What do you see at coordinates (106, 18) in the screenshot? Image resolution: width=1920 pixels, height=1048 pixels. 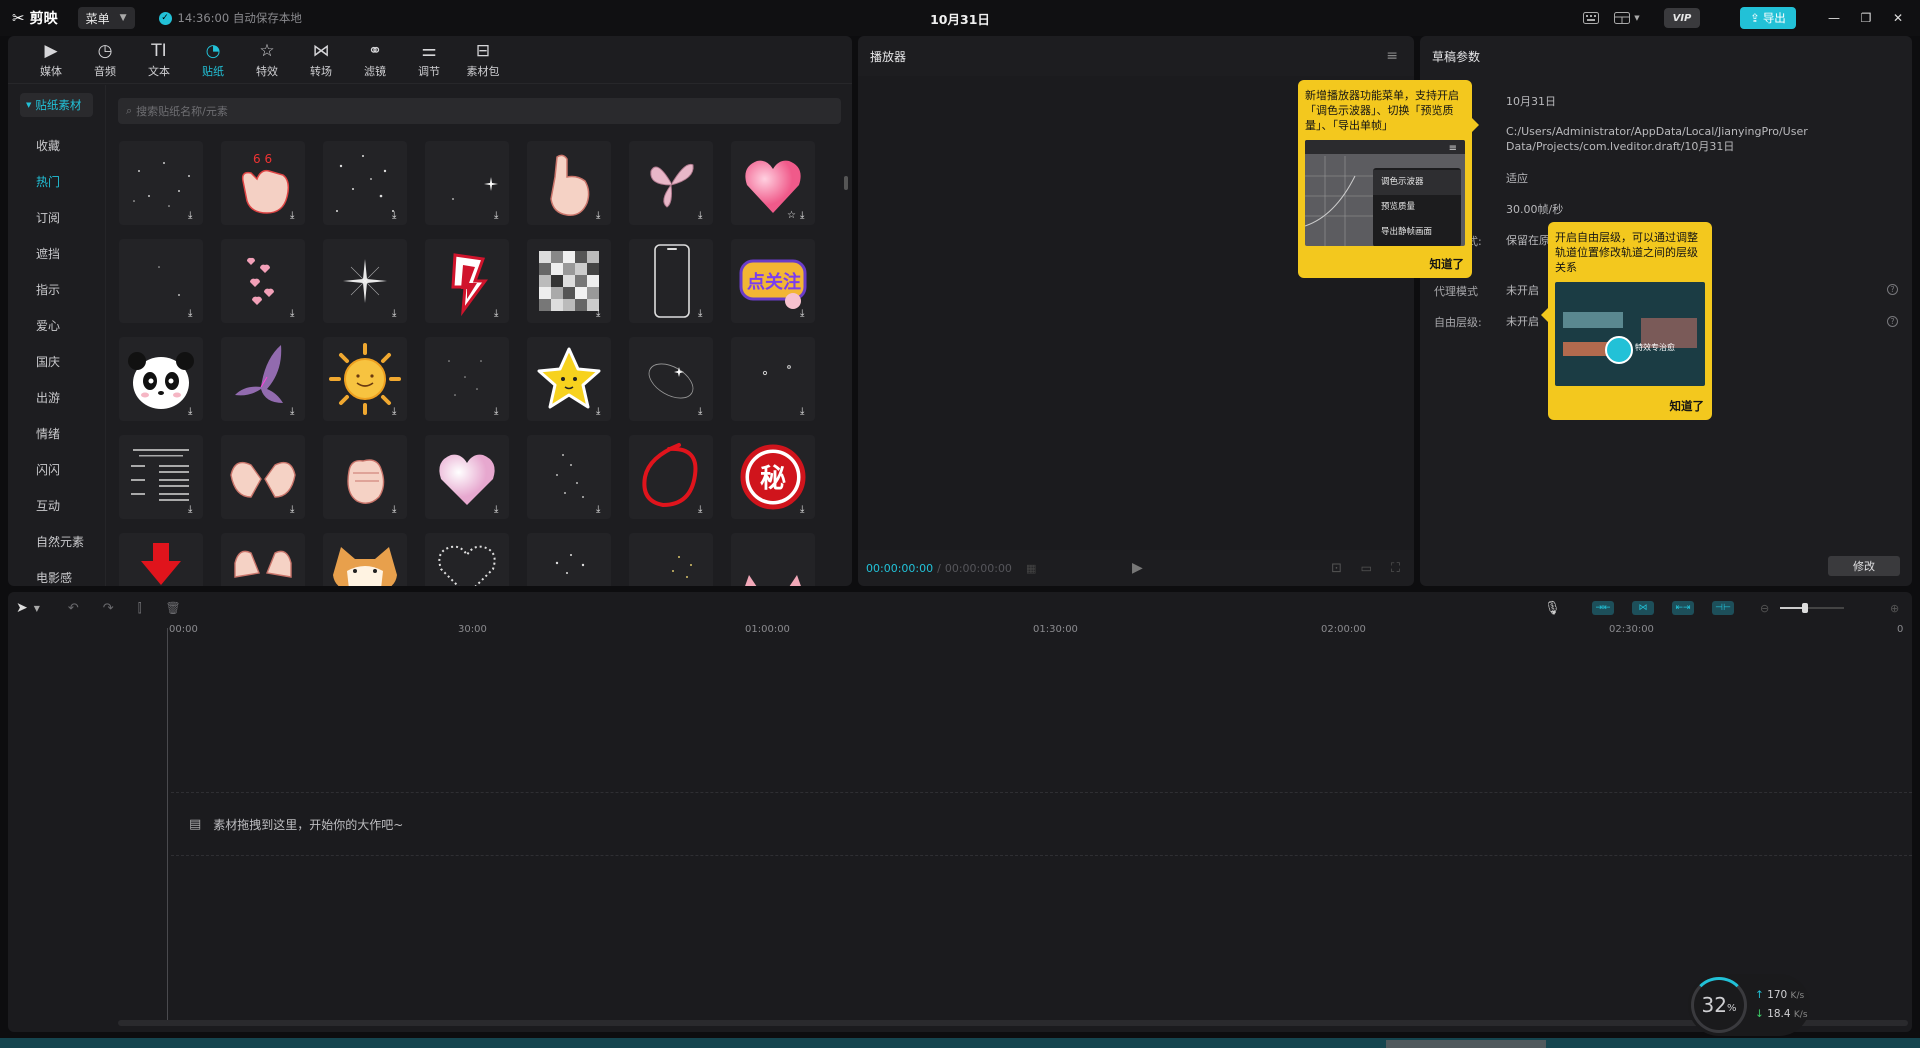 I see `menu-button: 菜单 ▼` at bounding box center [106, 18].